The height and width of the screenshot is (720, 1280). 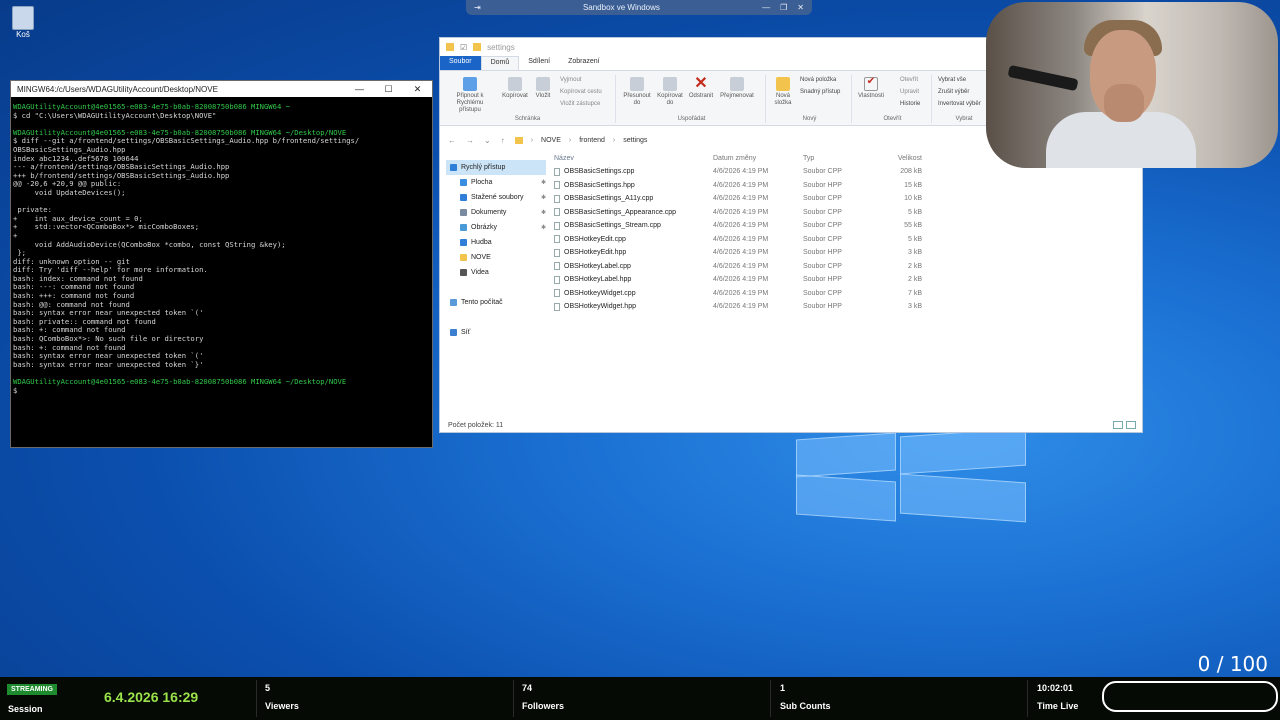 What do you see at coordinates (581, 92) in the screenshot?
I see `copy-path-button: Kopírovat cestu` at bounding box center [581, 92].